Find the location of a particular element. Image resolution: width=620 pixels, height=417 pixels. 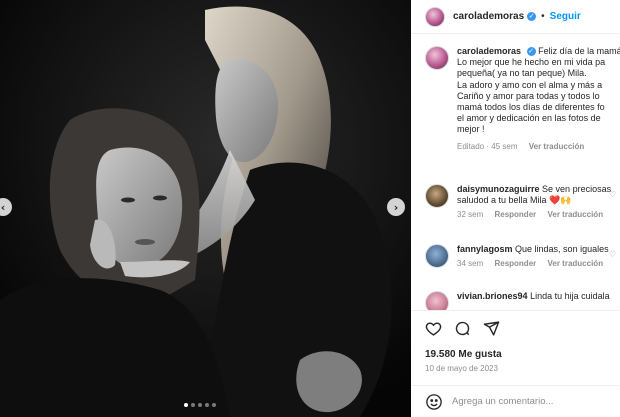

caption-line: mamá todos los días de diferentes fo is located at coordinates (531, 107).